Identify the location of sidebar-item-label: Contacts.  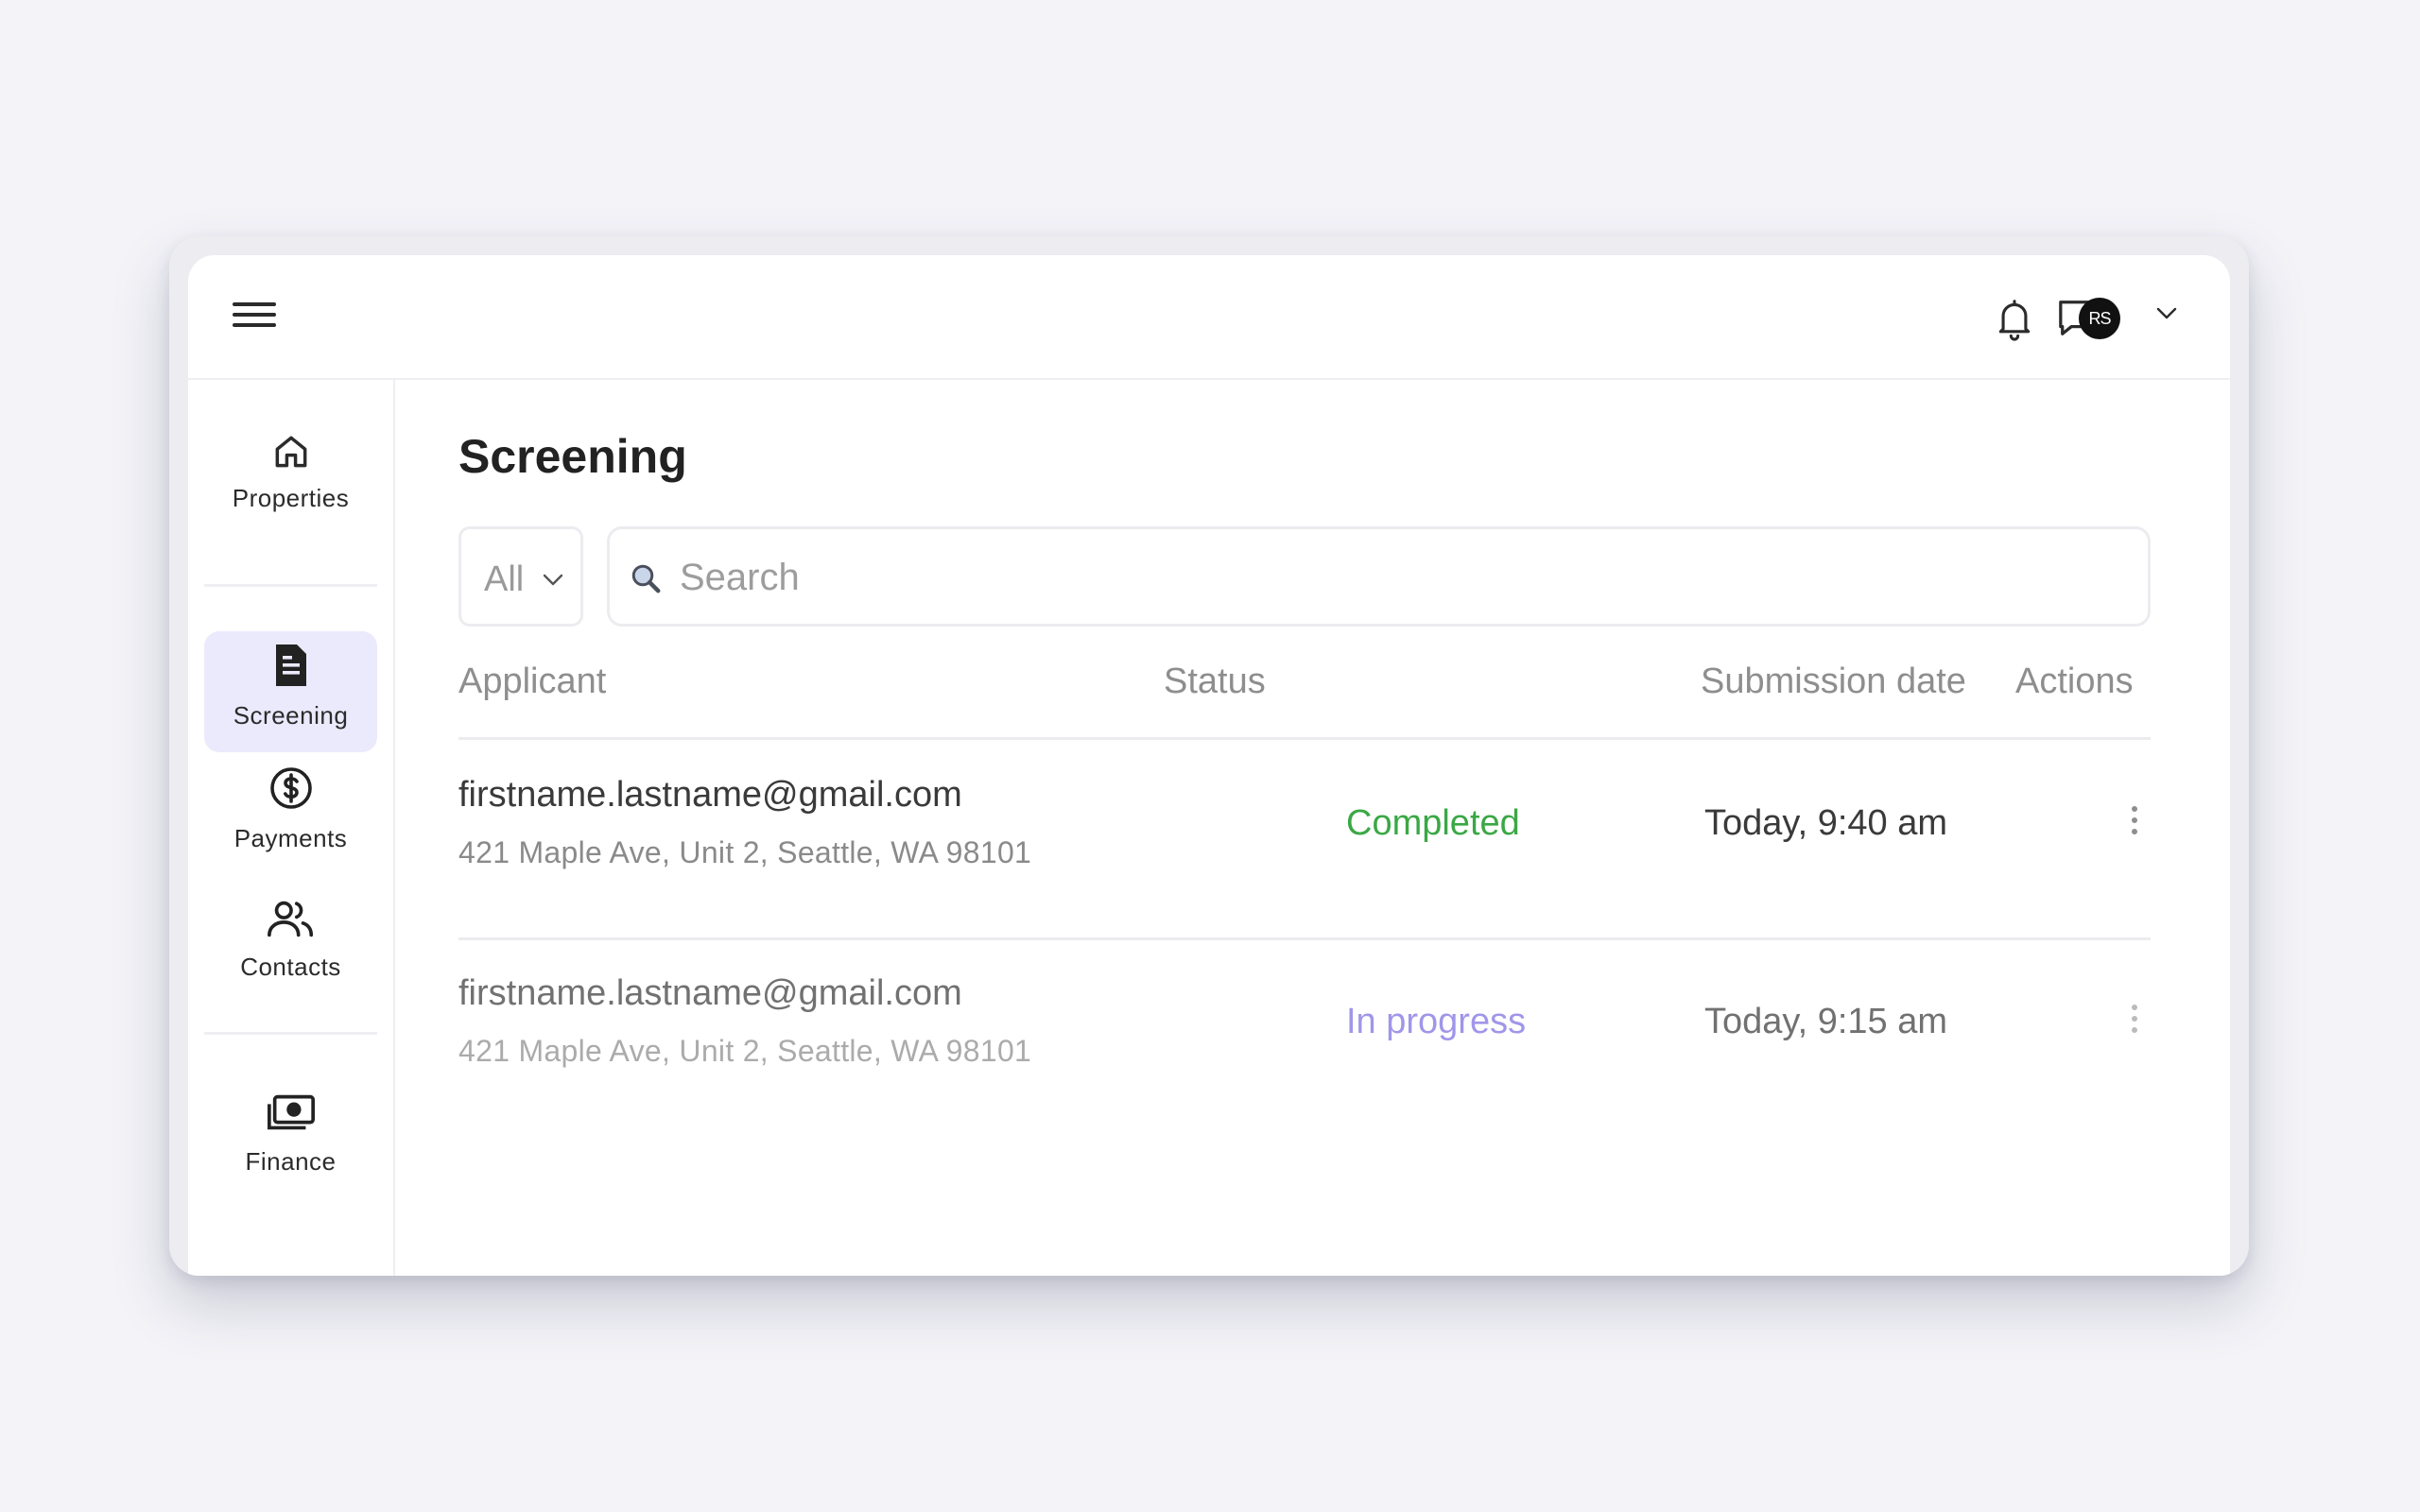
(290, 967).